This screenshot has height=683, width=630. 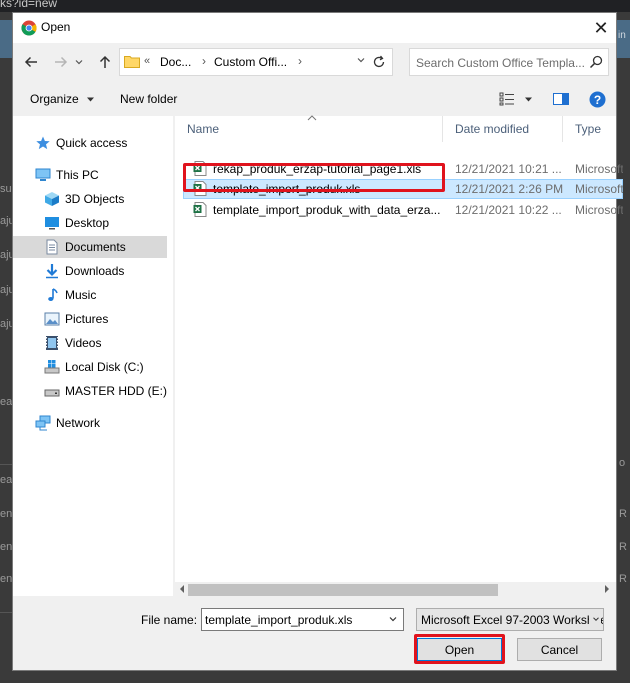 What do you see at coordinates (343, 590) in the screenshot?
I see `scrollbar-thumb` at bounding box center [343, 590].